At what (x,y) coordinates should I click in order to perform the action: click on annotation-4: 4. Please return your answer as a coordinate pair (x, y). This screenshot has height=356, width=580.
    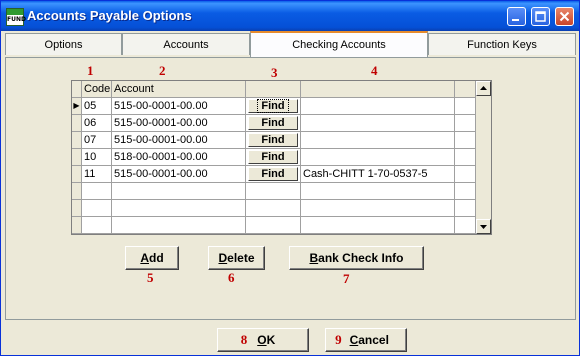
    Looking at the image, I should click on (374, 70).